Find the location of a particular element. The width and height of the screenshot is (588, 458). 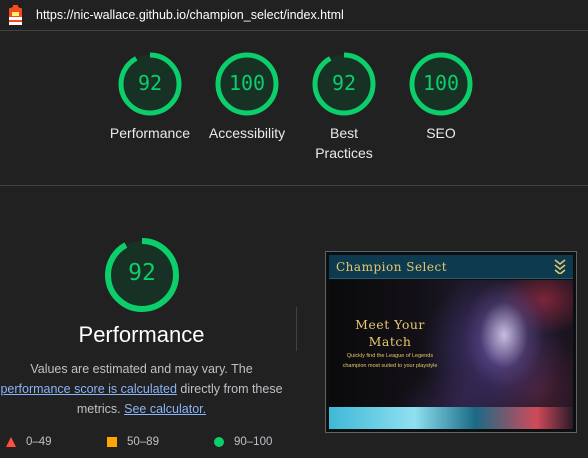

legend-pass: 90–100 is located at coordinates (243, 442).